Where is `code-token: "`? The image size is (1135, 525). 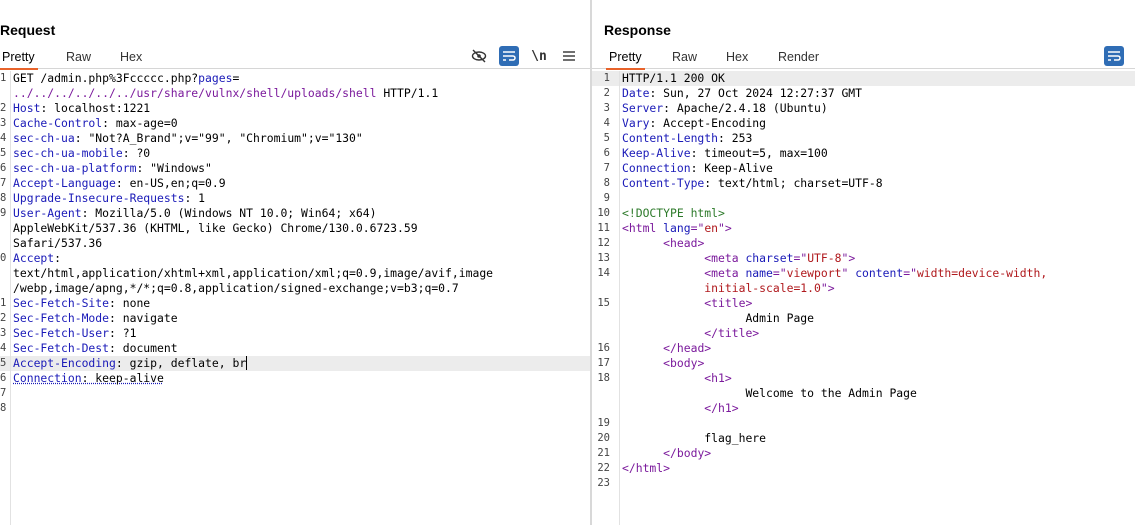 code-token: " is located at coordinates (848, 273).